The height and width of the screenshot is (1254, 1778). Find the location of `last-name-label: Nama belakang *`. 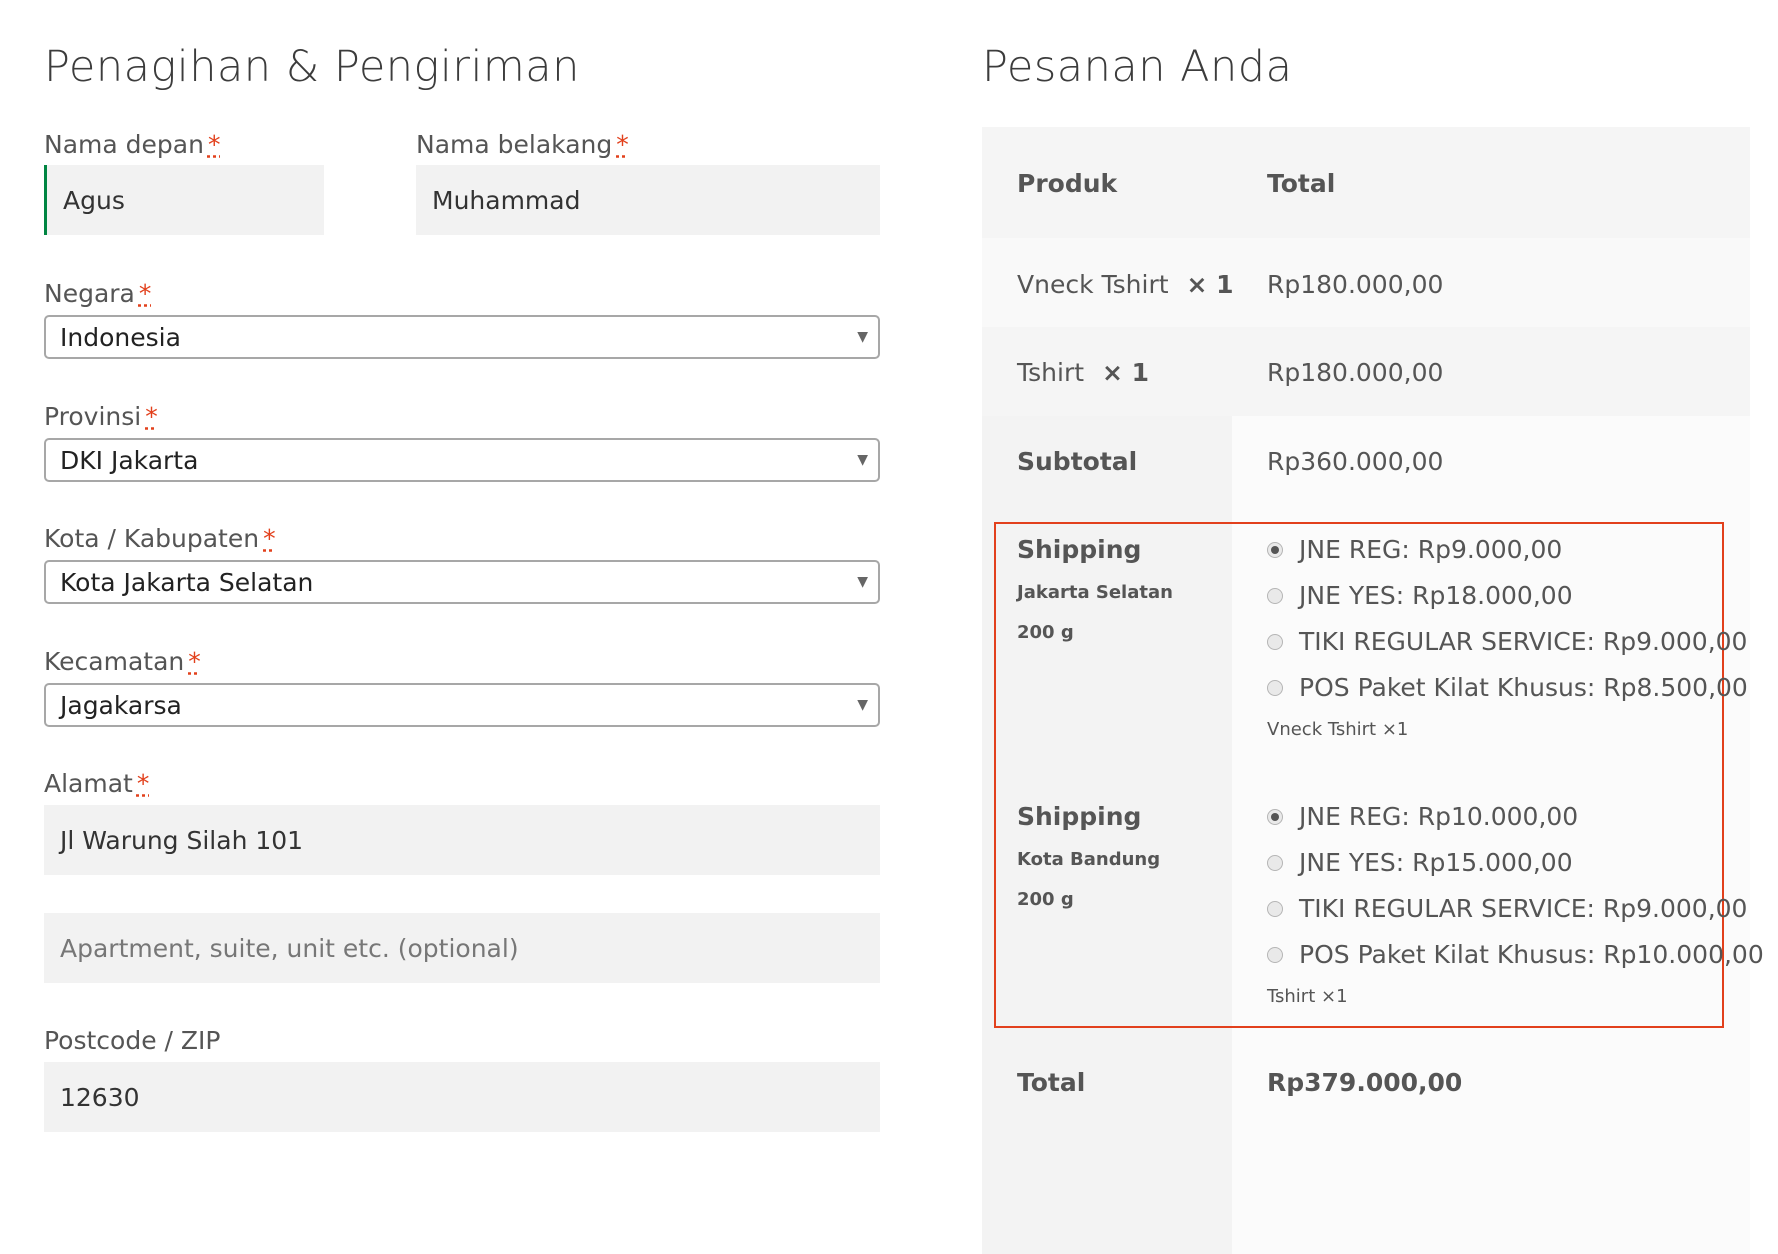

last-name-label: Nama belakang * is located at coordinates (522, 144).